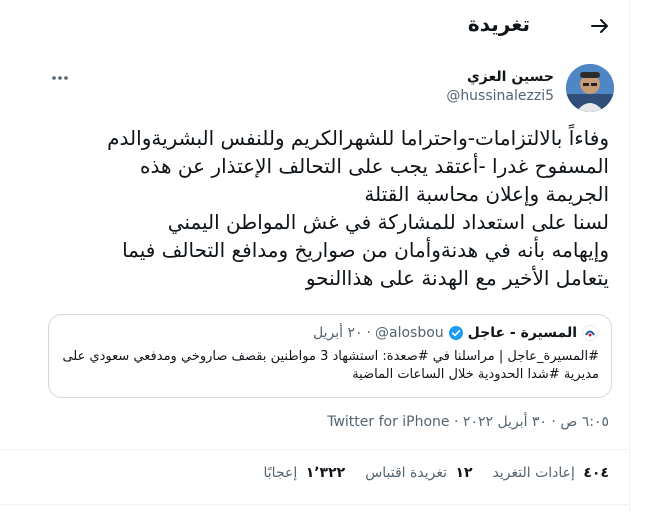 The width and height of the screenshot is (658, 512). I want to click on arrow-right-icon, so click(599, 26).